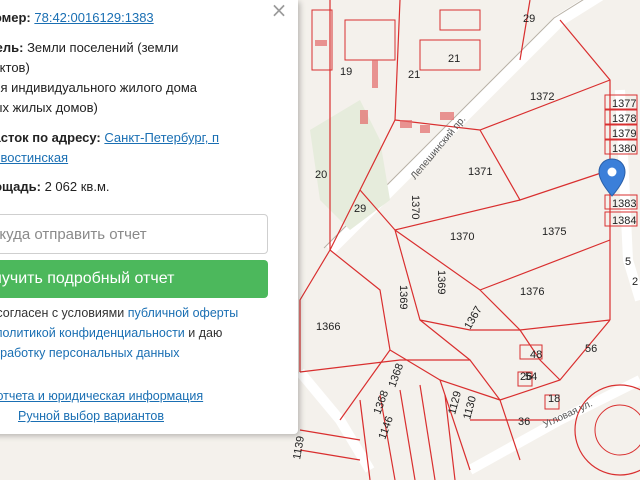  I want to click on parcel-label: 56, so click(591, 349).